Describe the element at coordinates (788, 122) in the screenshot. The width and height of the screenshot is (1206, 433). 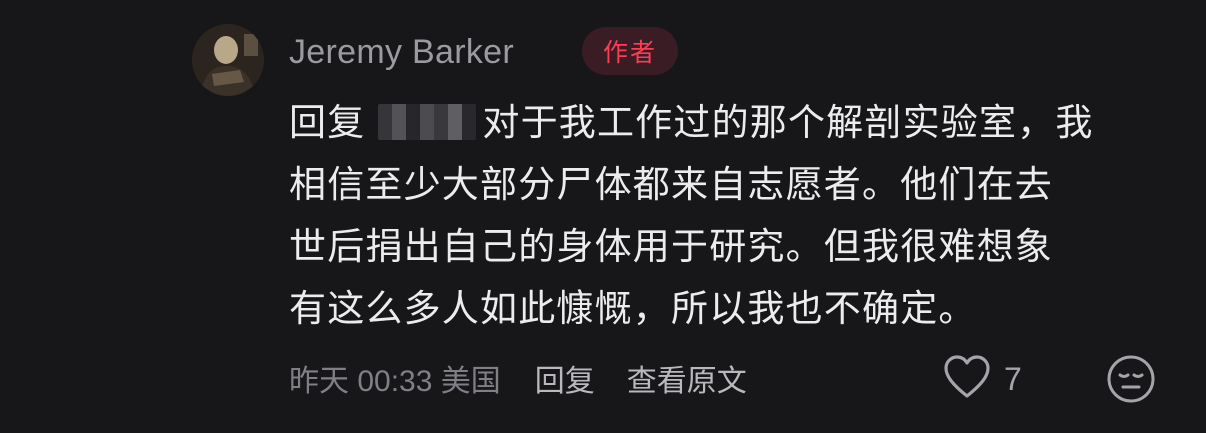
I see `comment-text: 对于我工作过的那个解剖实验室，我` at that location.